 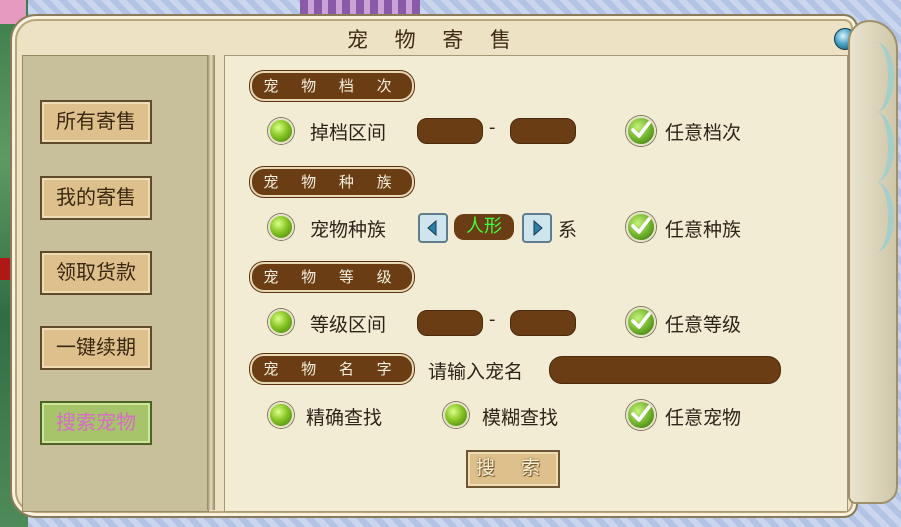 What do you see at coordinates (543, 323) in the screenshot?
I see `level-max-field` at bounding box center [543, 323].